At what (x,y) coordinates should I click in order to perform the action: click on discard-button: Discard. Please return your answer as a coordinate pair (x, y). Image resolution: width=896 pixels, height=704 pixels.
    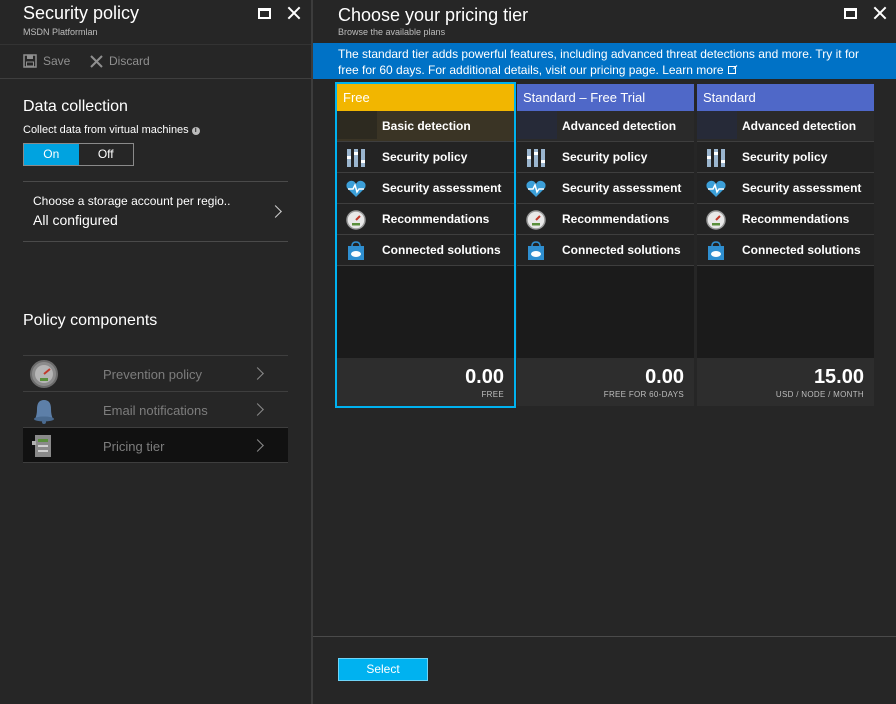
    Looking at the image, I should click on (120, 61).